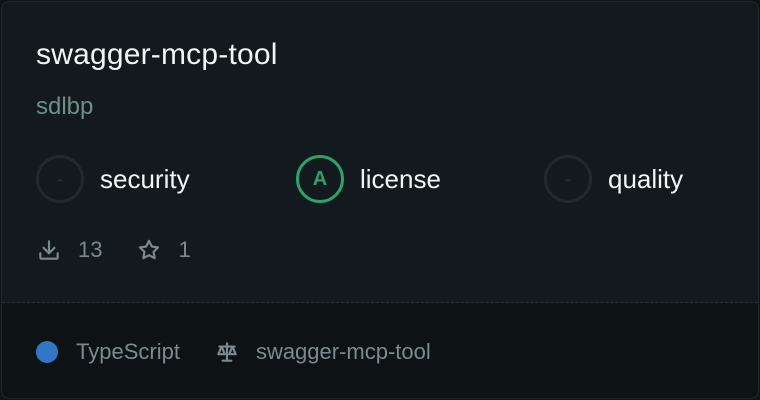 Image resolution: width=760 pixels, height=400 pixels. I want to click on downloads-count: 13, so click(90, 249).